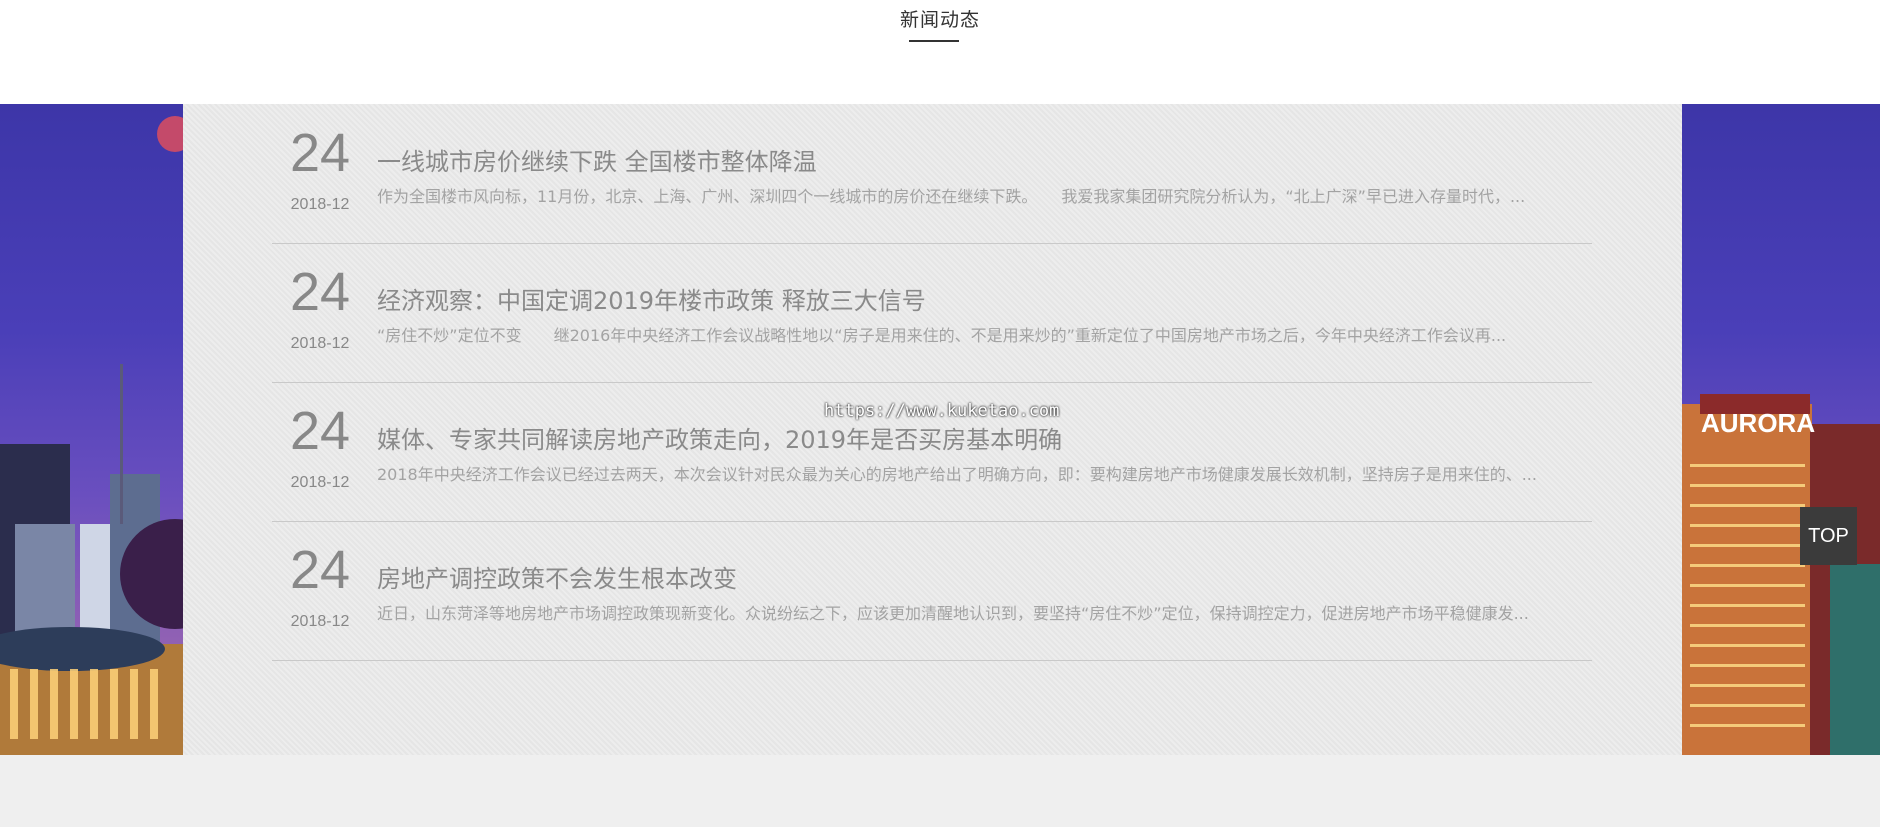 The height and width of the screenshot is (827, 1880). Describe the element at coordinates (940, 52) in the screenshot. I see `section-header: 新闻动态` at that location.